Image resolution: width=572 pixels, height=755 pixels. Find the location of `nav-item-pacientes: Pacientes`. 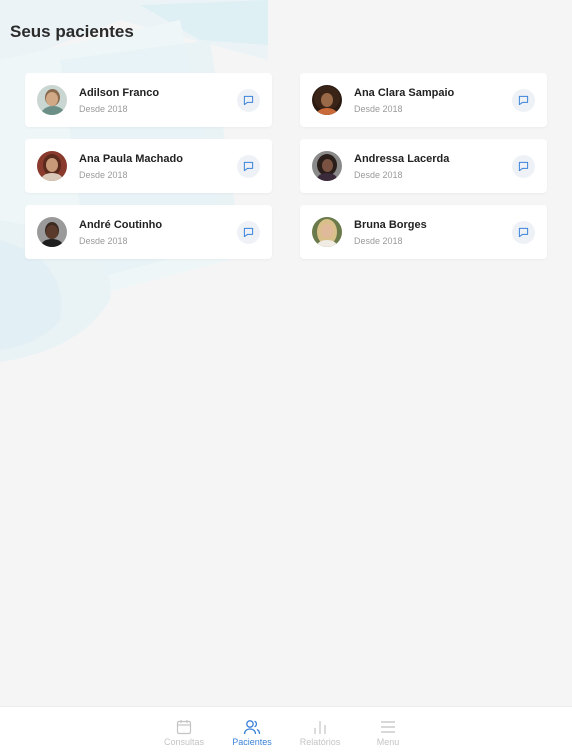

nav-item-pacientes: Pacientes is located at coordinates (252, 737).